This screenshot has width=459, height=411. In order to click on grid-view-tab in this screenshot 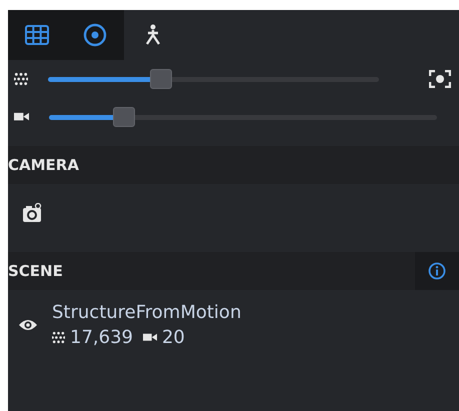, I will do `click(37, 35)`.